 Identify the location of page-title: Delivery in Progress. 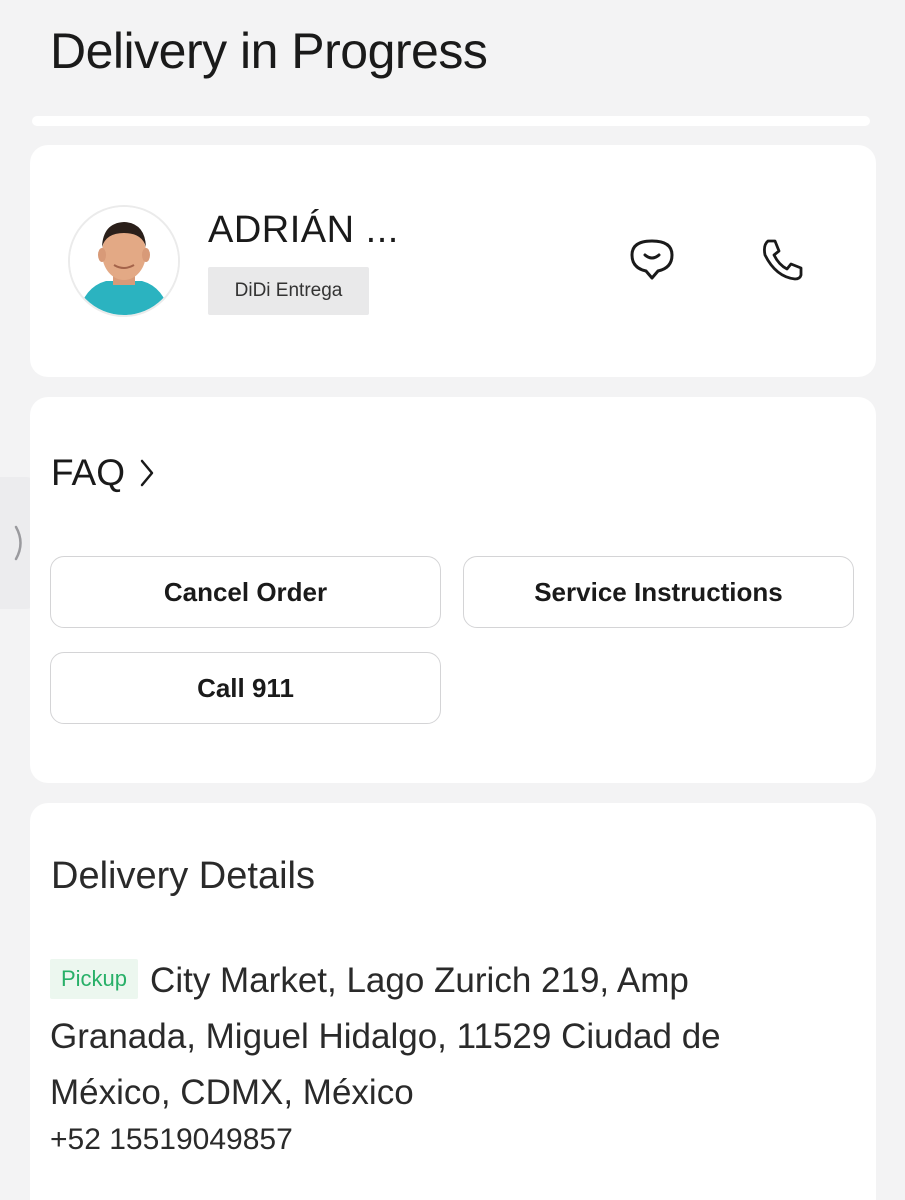
(269, 51).